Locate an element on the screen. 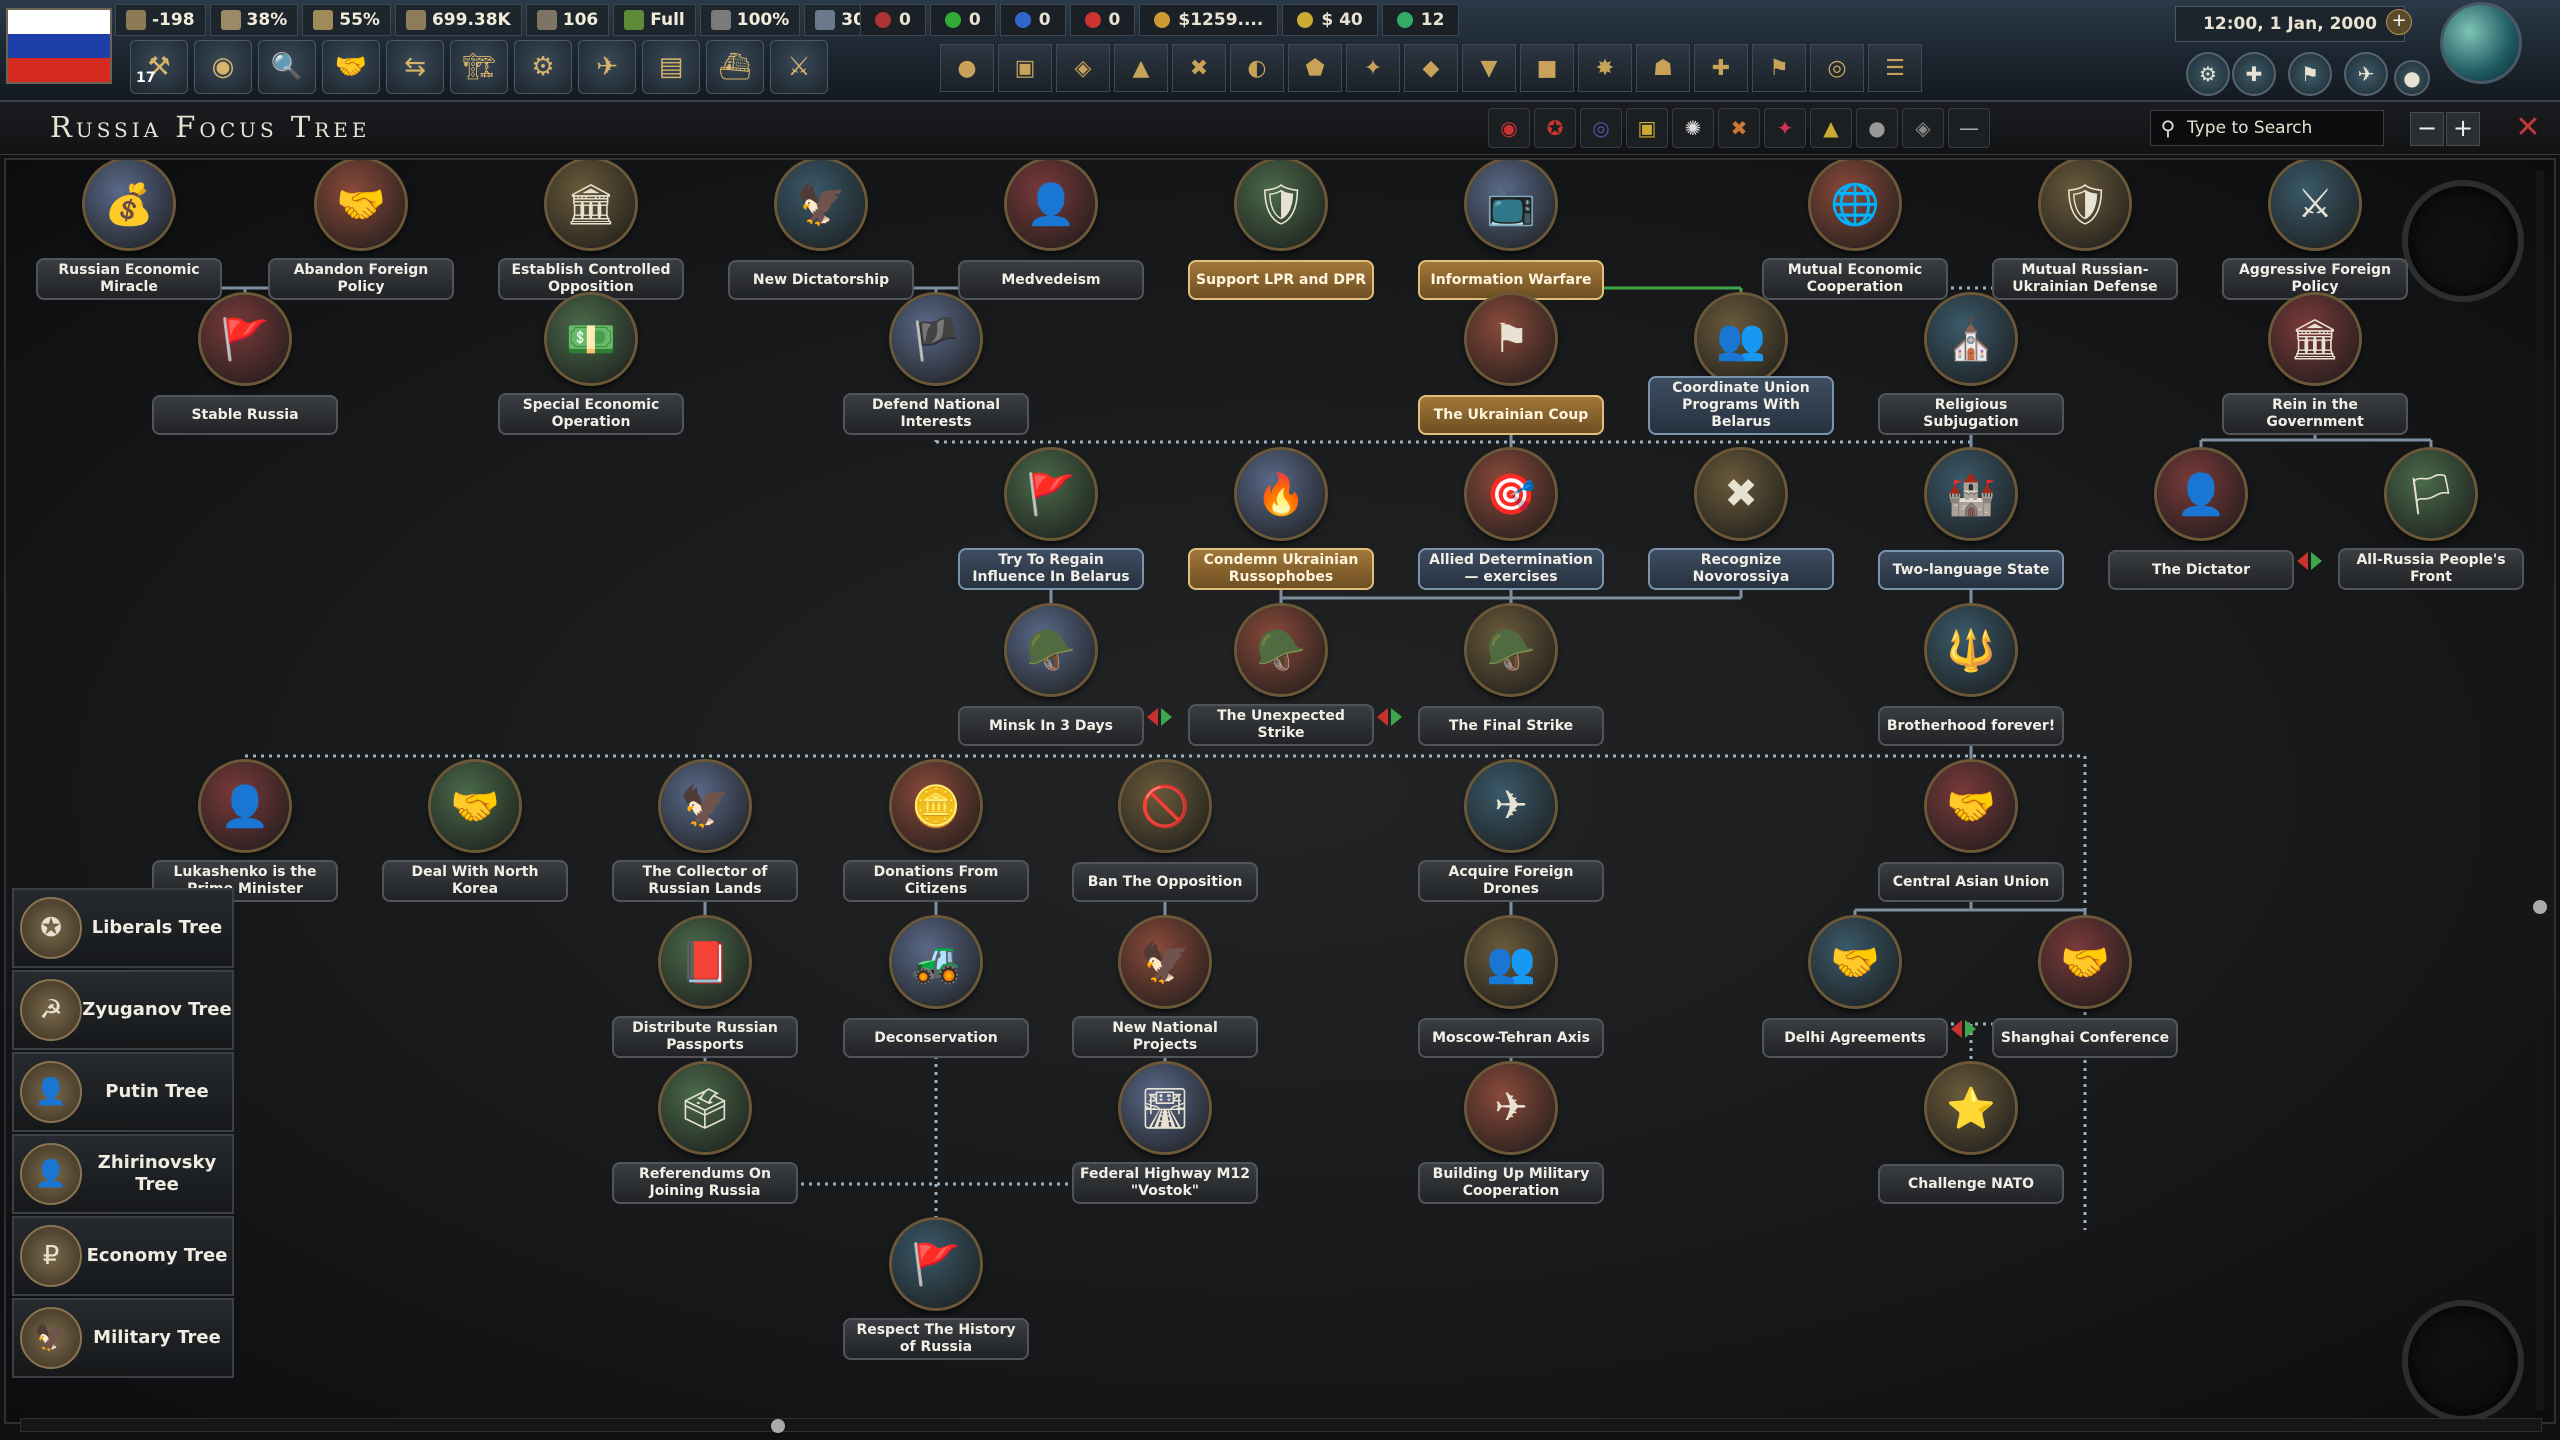  focus-node: 💰 Russian Economic Miracle is located at coordinates (129, 230).